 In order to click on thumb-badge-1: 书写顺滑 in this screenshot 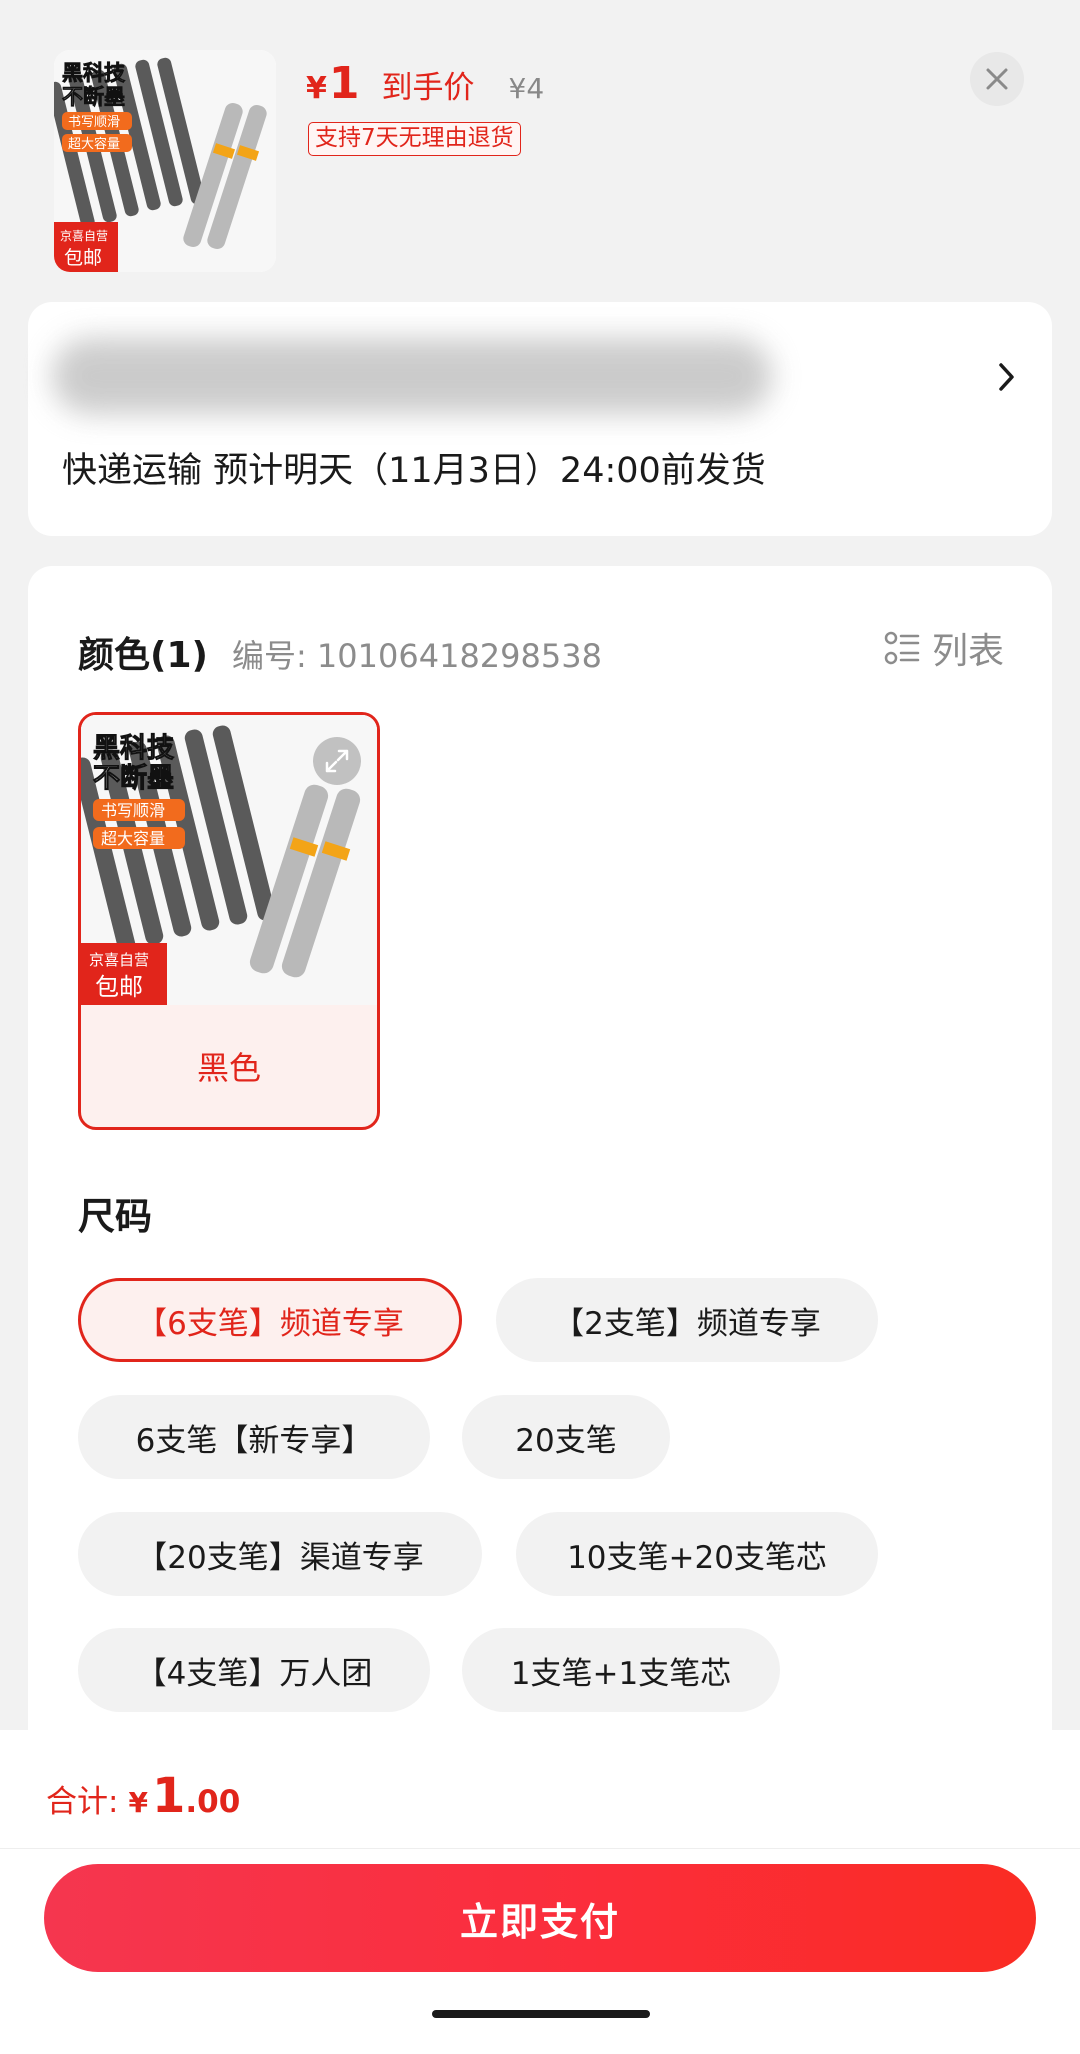, I will do `click(94, 122)`.